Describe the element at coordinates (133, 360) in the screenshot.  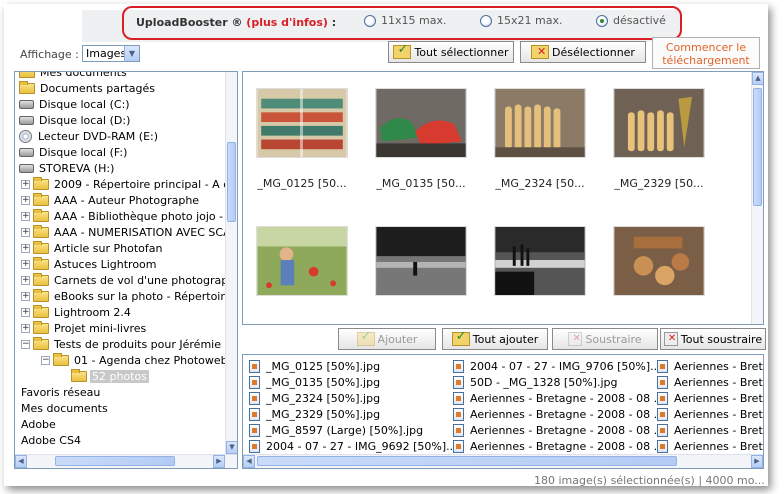
I see `tree-item: − 01 - Agenda chez Photoweb` at that location.